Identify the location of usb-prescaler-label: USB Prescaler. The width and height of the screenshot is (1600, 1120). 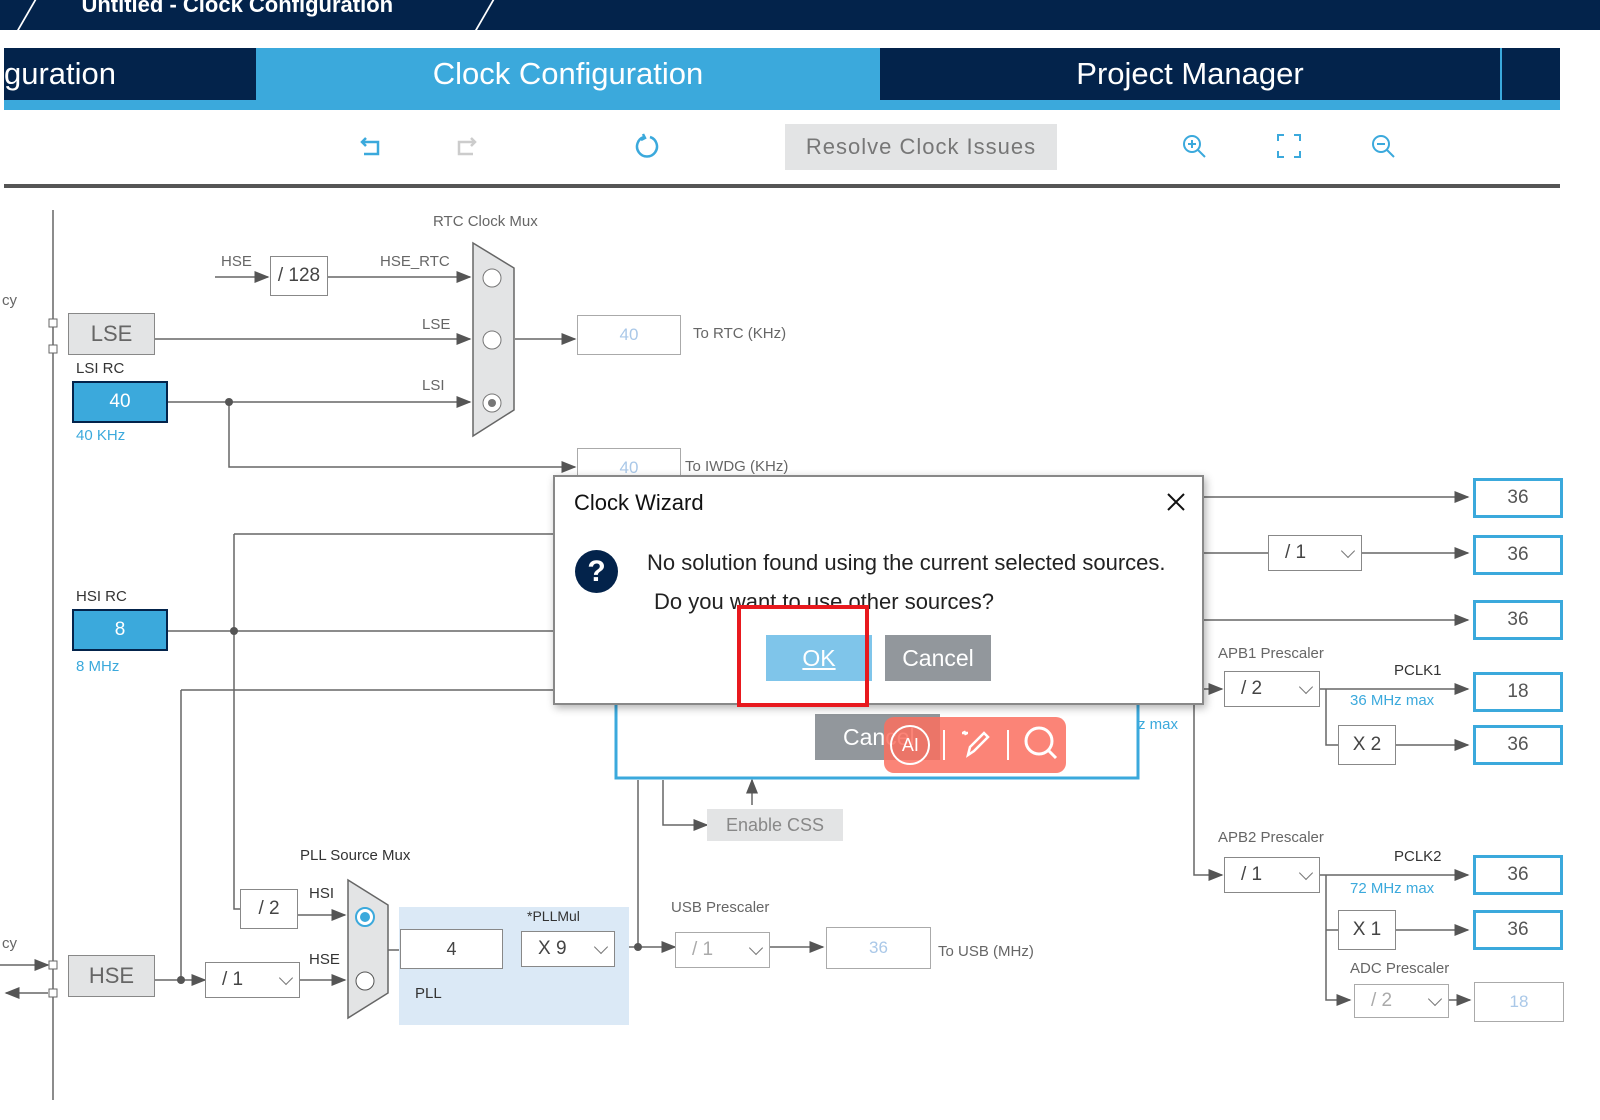
(720, 907).